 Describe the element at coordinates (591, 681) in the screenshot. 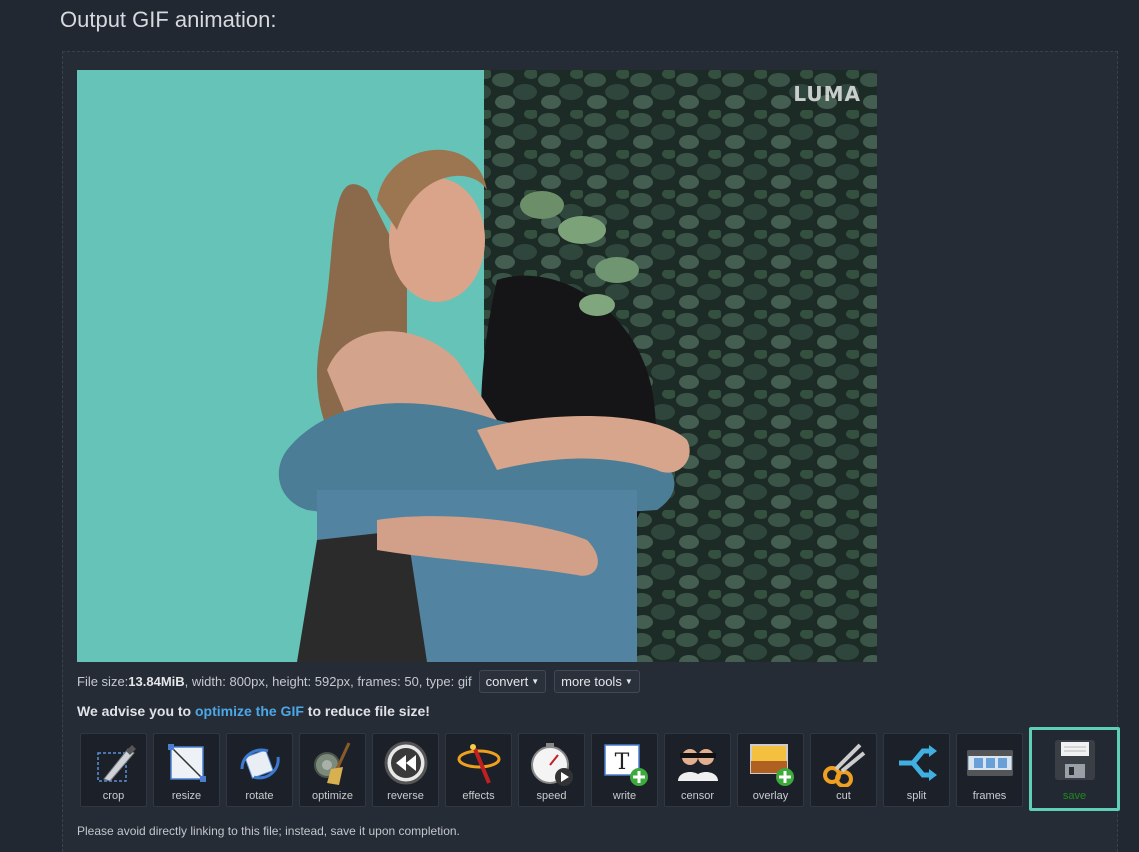

I see `more-tools-label: more tools` at that location.